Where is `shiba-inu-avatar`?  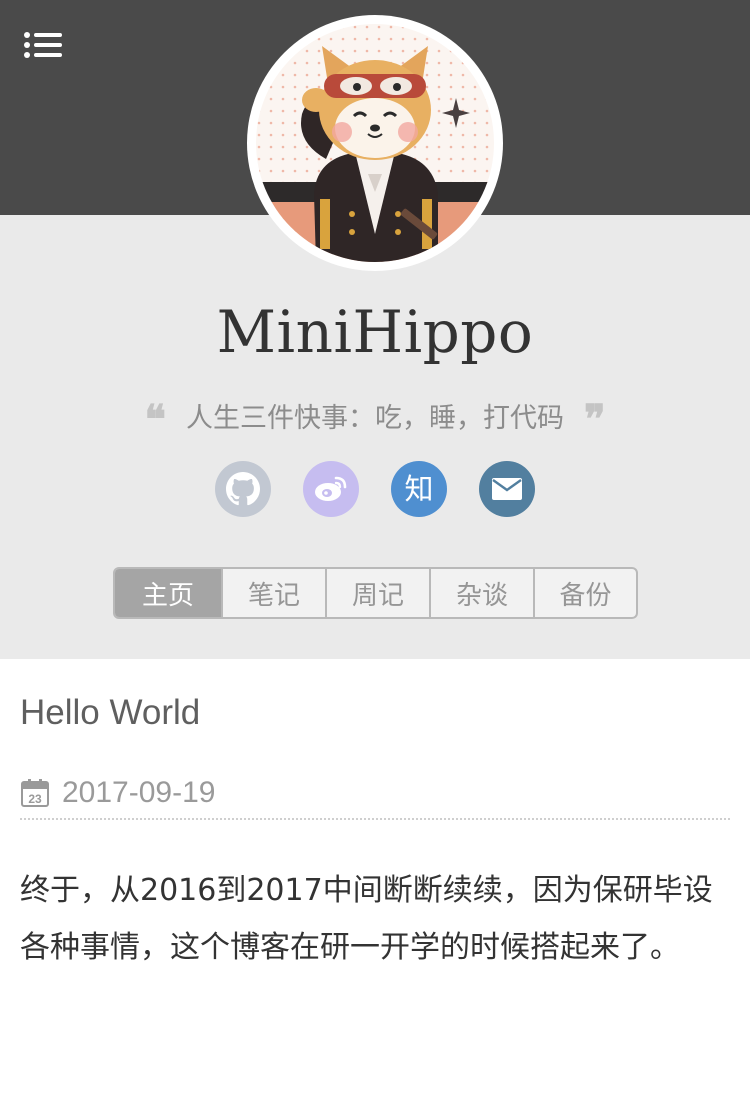 shiba-inu-avatar is located at coordinates (375, 143).